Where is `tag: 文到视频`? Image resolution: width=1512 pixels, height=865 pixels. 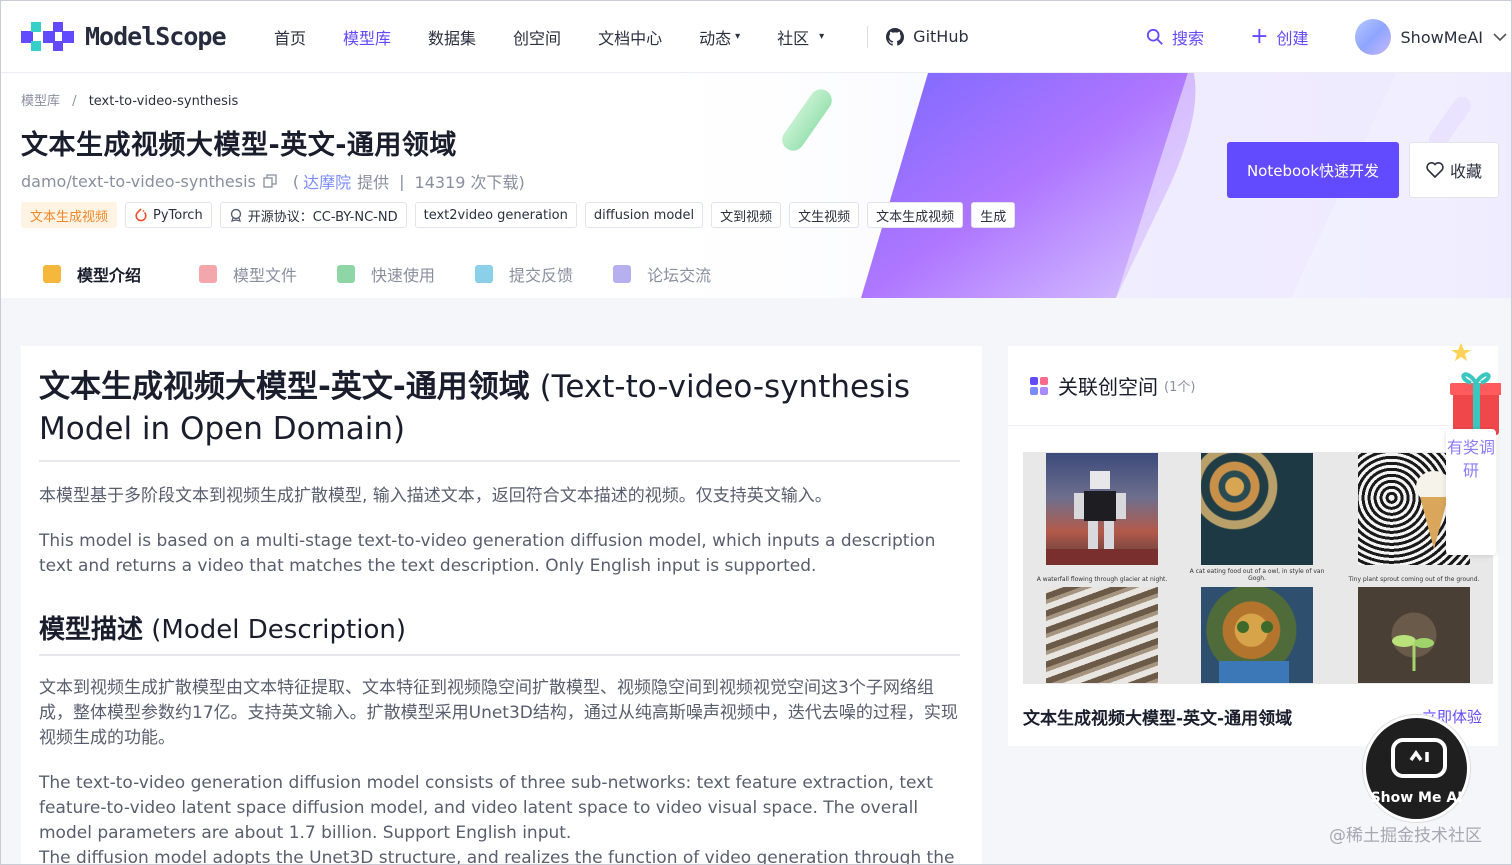
tag: 文到视频 is located at coordinates (746, 215).